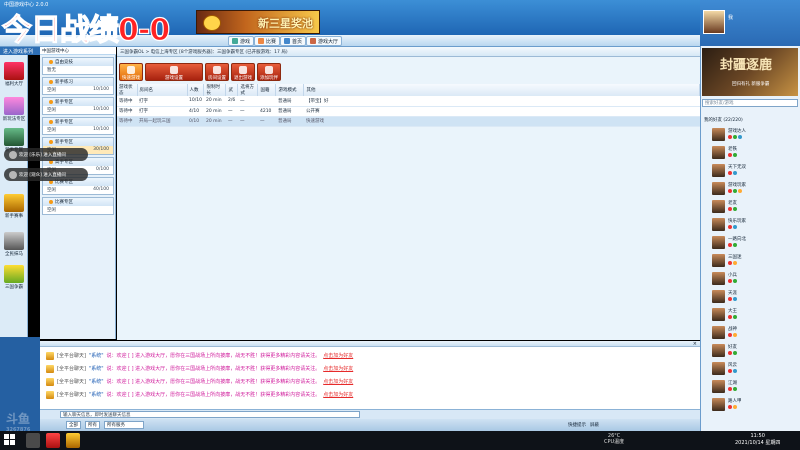  I want to click on left-item-sanguo: 三国争霸, so click(14, 277).